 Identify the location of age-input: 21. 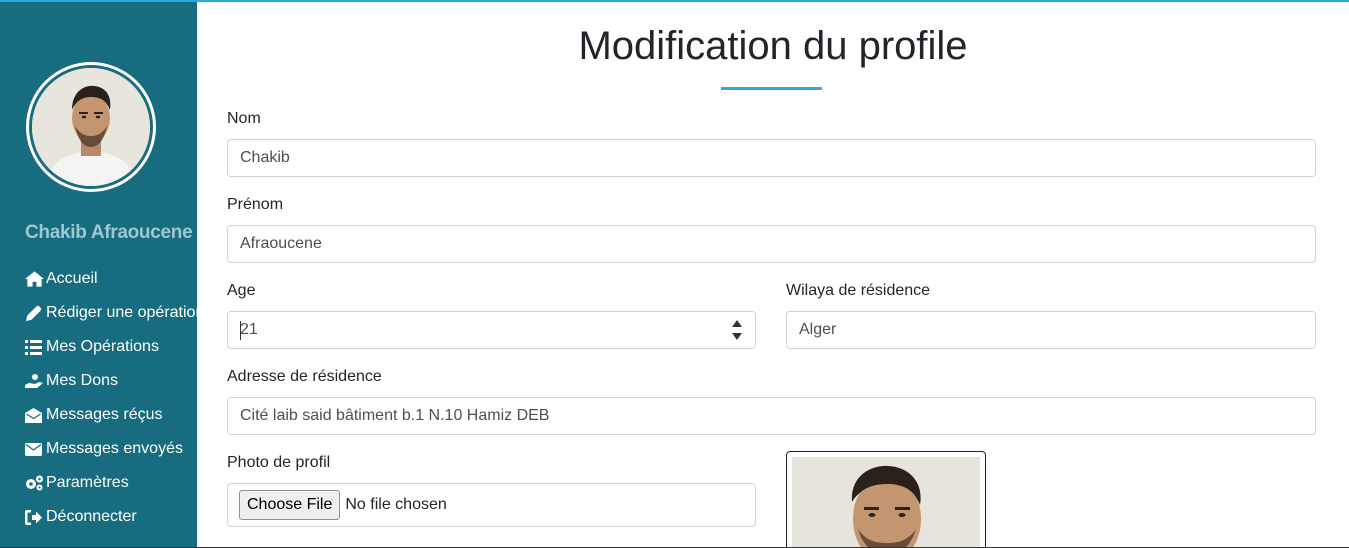
(491, 330).